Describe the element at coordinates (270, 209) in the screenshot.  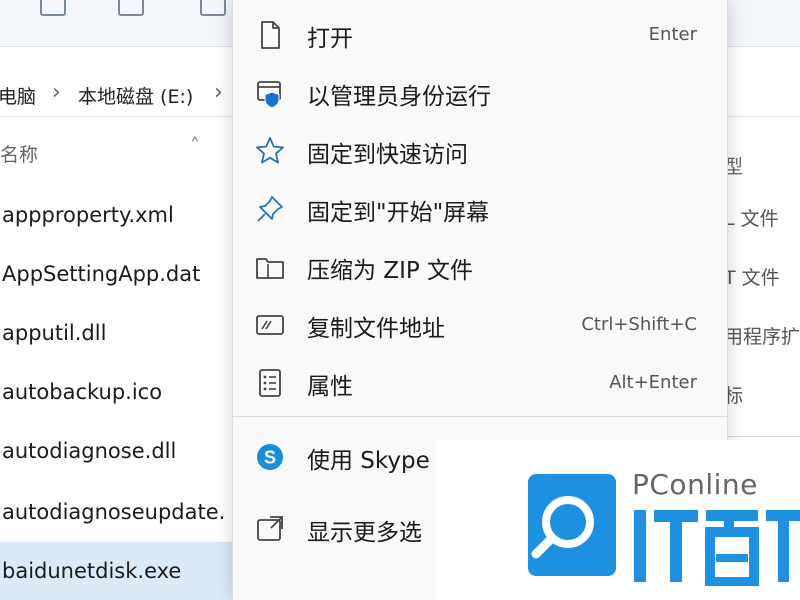
I see `pin-icon` at that location.